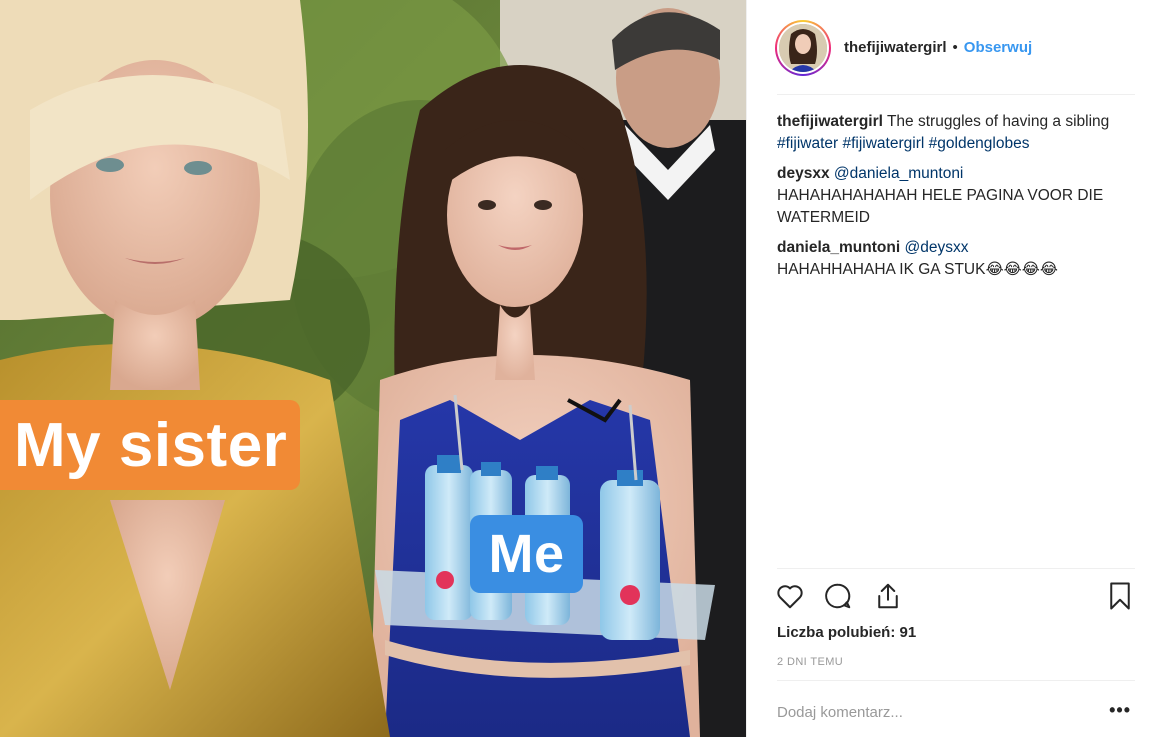  Describe the element at coordinates (956, 94) in the screenshot. I see `header-divider` at that location.